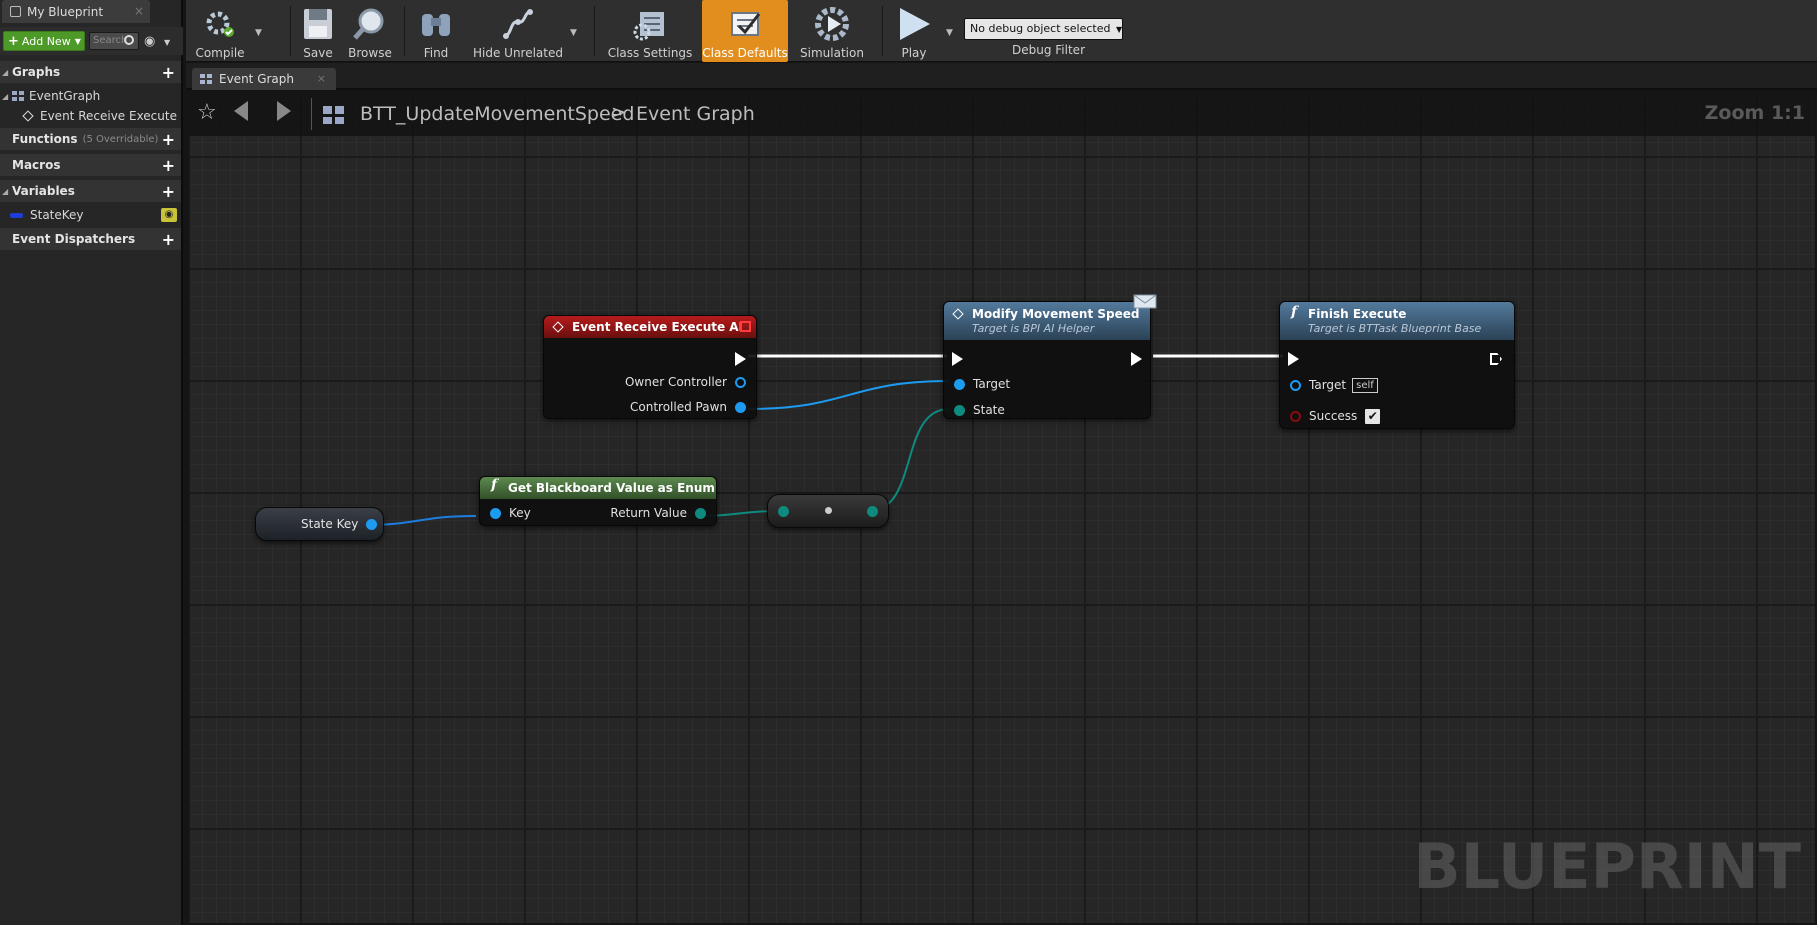 The width and height of the screenshot is (1817, 925). Describe the element at coordinates (90, 139) in the screenshot. I see `section-functions: Functions (5 Overridable) +` at that location.